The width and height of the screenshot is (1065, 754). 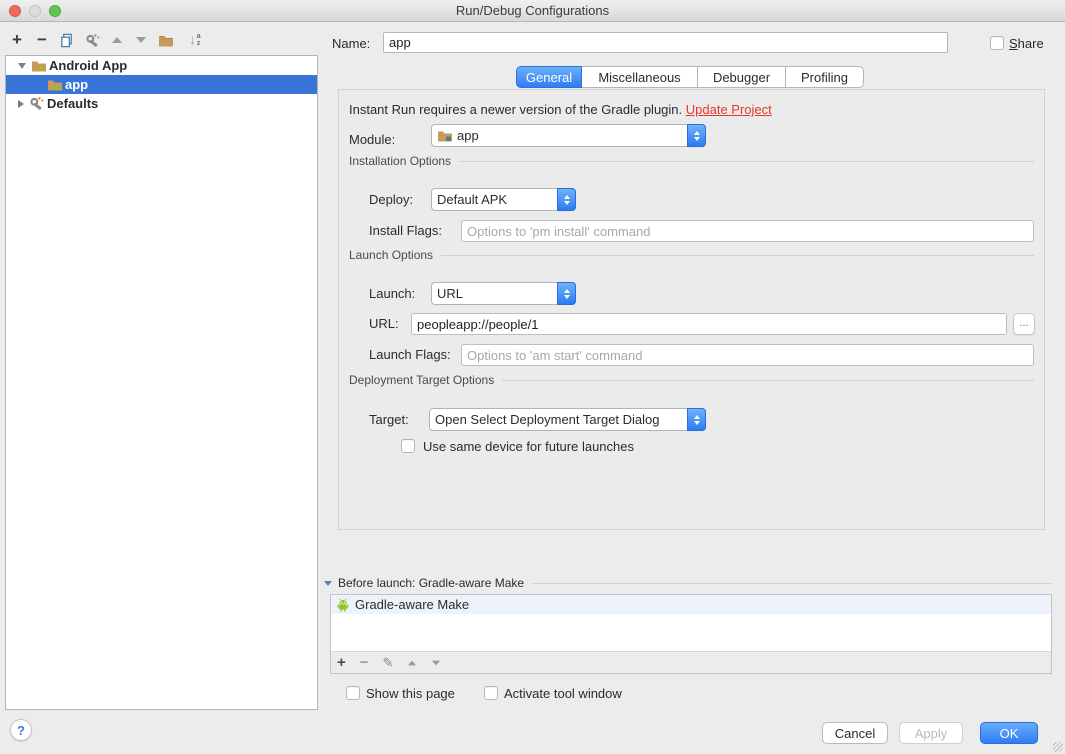 What do you see at coordinates (405, 230) in the screenshot?
I see `install-flags-label: Install Flags:` at bounding box center [405, 230].